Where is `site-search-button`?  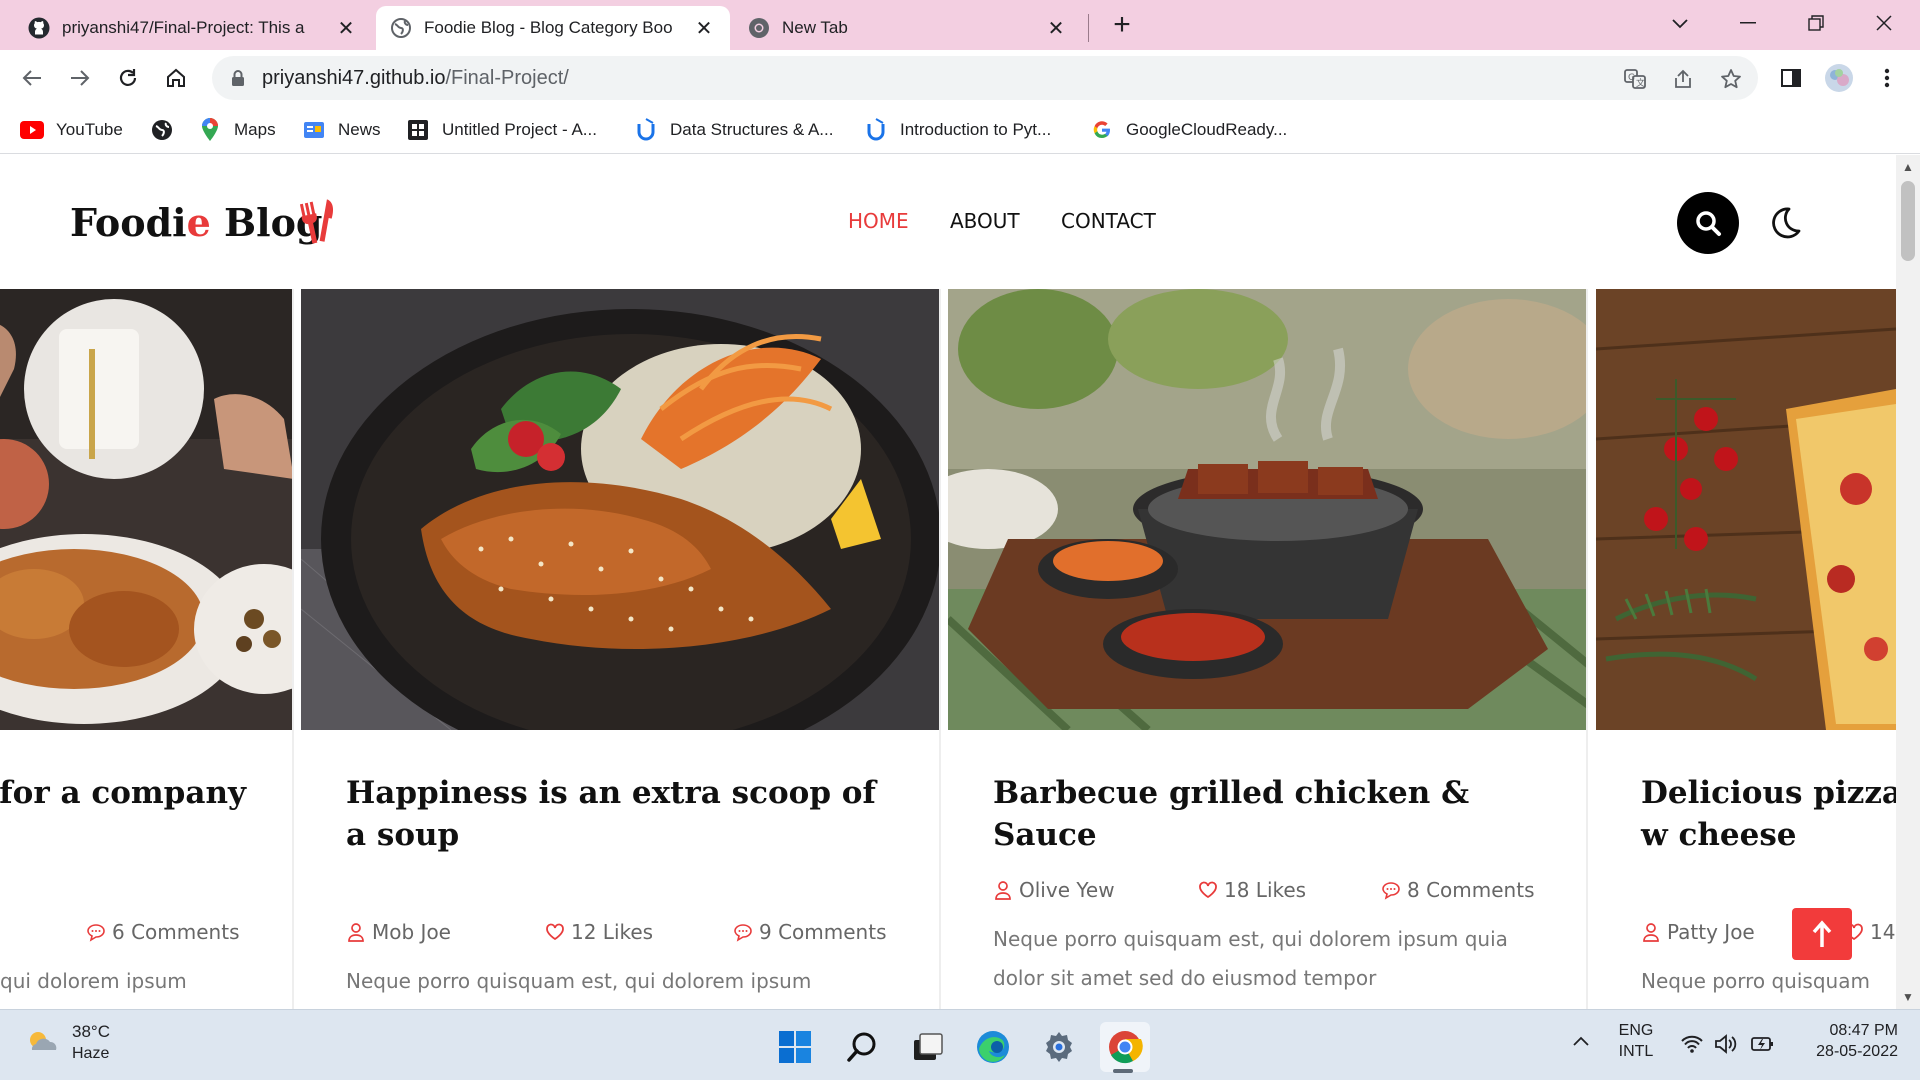
site-search-button is located at coordinates (1708, 223).